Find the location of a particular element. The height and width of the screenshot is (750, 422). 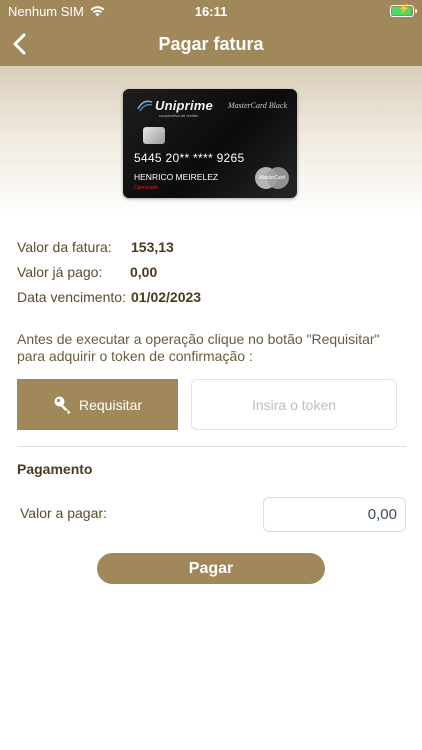

nav-bar: Pagar fatura is located at coordinates (211, 44).